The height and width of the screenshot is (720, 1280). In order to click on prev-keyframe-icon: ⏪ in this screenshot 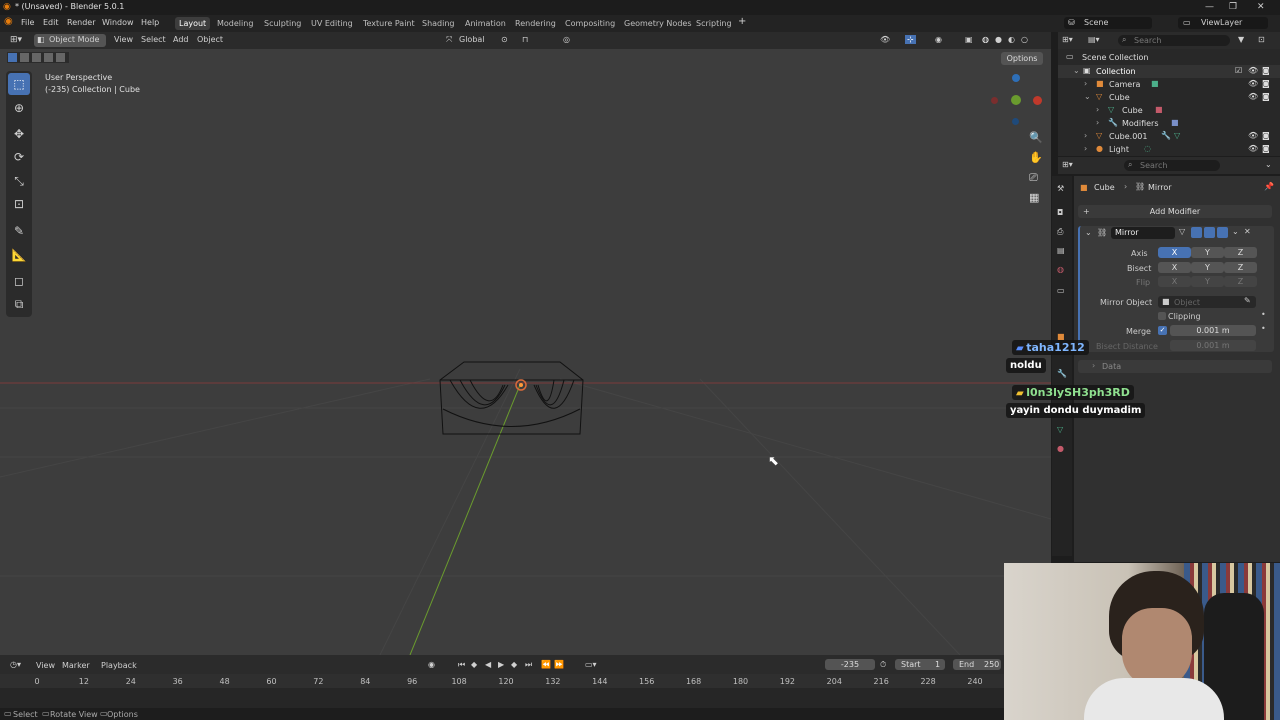, I will do `click(546, 664)`.